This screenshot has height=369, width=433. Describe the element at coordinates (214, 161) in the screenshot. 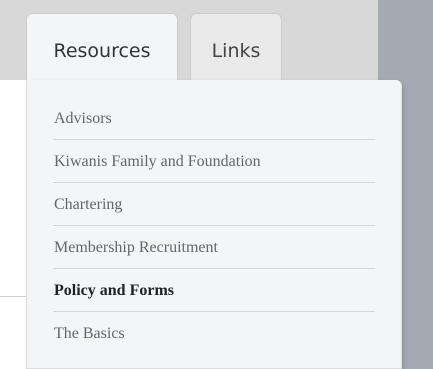

I see `menu-item-kiwanis-family-and-foundation: Kiwanis Family and Foundation` at that location.